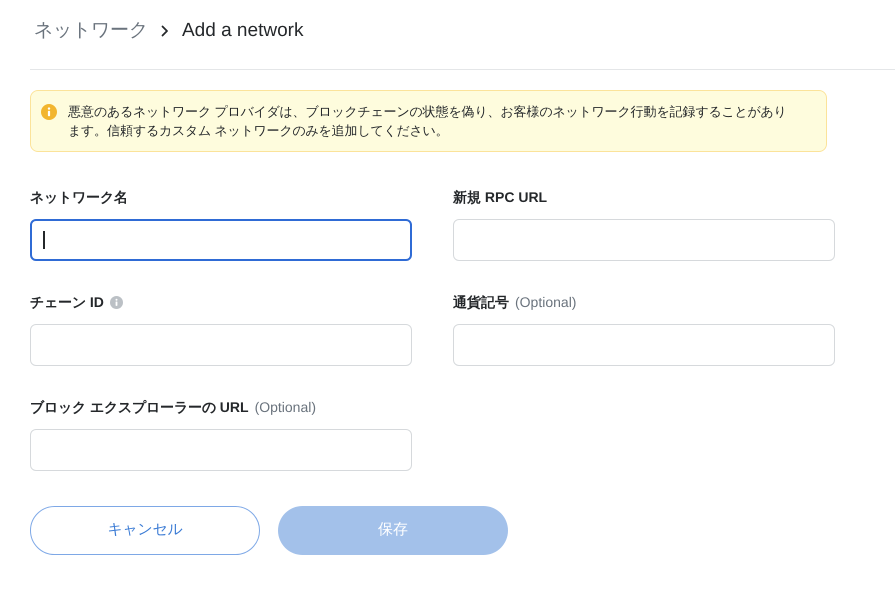 The width and height of the screenshot is (895, 600). What do you see at coordinates (500, 197) in the screenshot?
I see `field-label: 新規 RPC URL` at bounding box center [500, 197].